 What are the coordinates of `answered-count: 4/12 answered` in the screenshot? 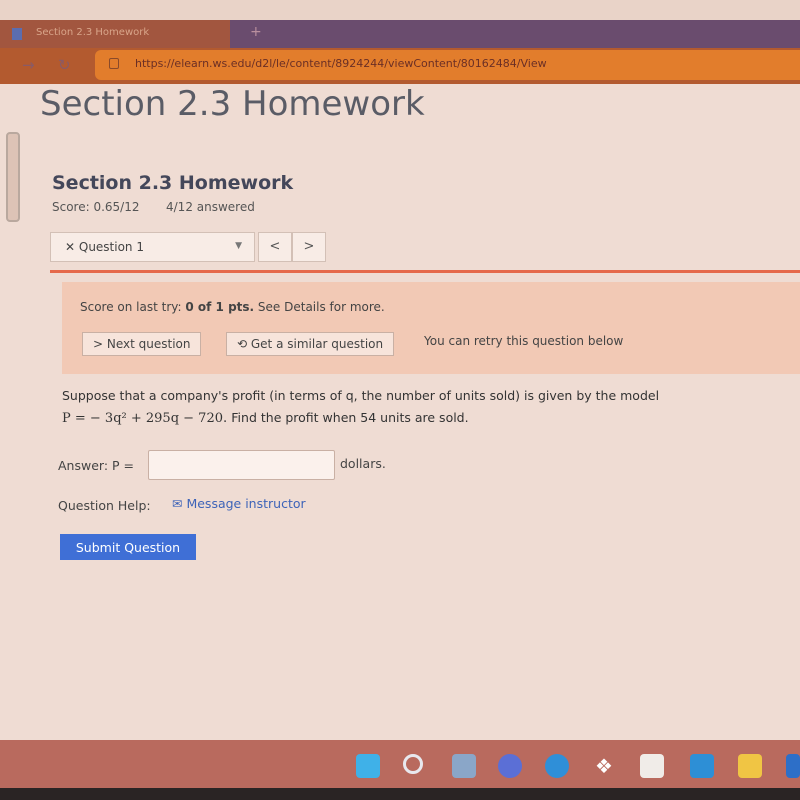 It's located at (210, 207).